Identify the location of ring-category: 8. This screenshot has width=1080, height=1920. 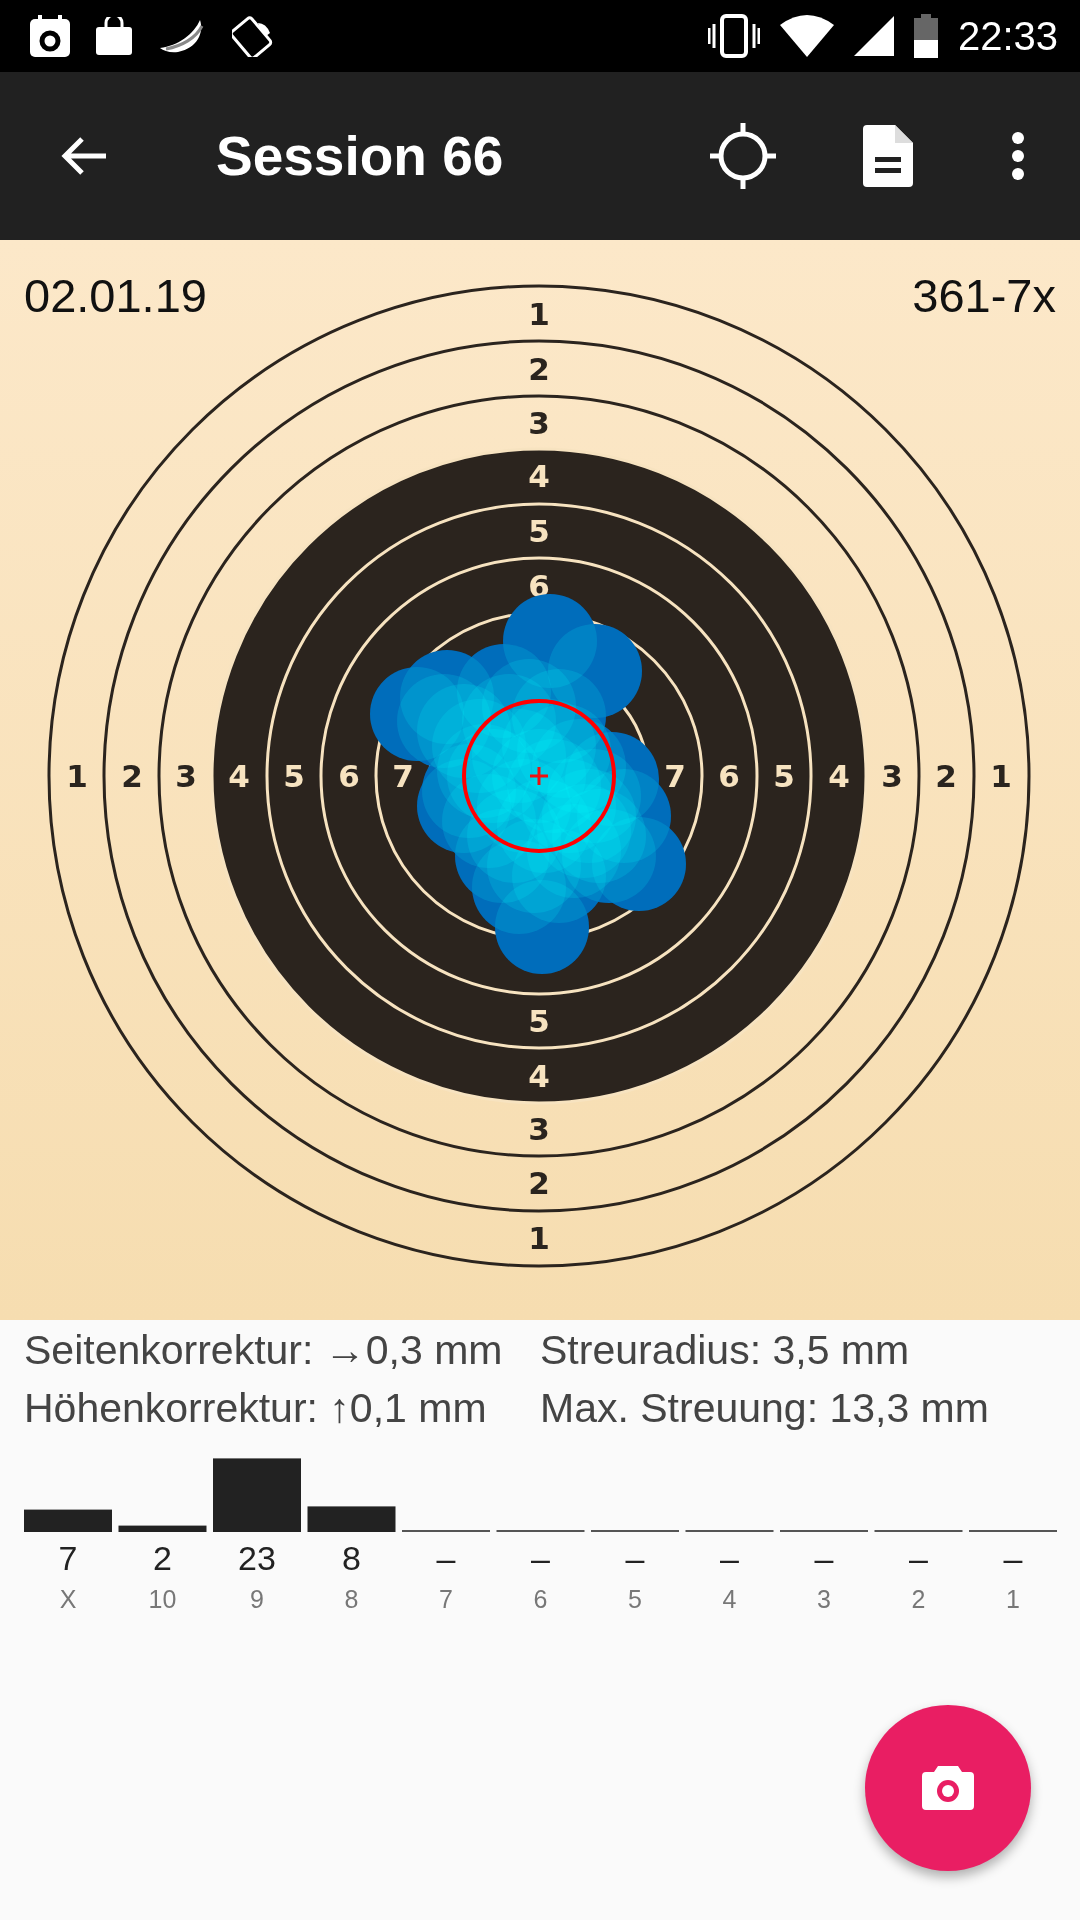
(351, 1599).